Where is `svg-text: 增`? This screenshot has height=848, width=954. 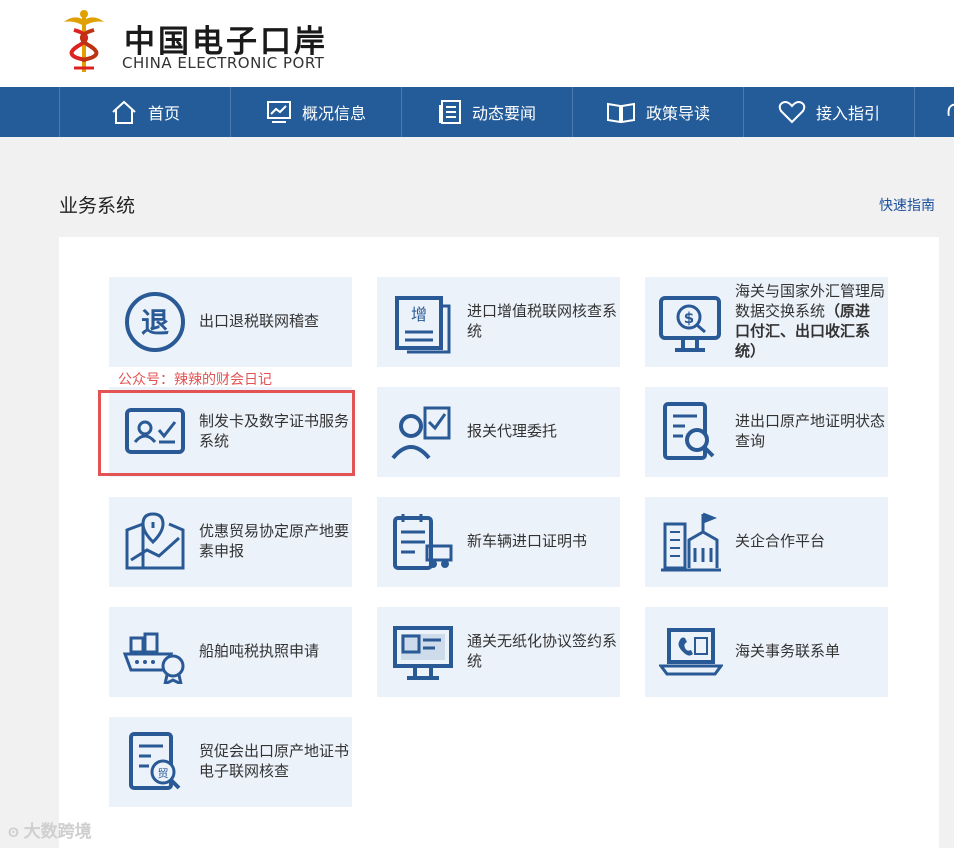 svg-text: 增 is located at coordinates (419, 314).